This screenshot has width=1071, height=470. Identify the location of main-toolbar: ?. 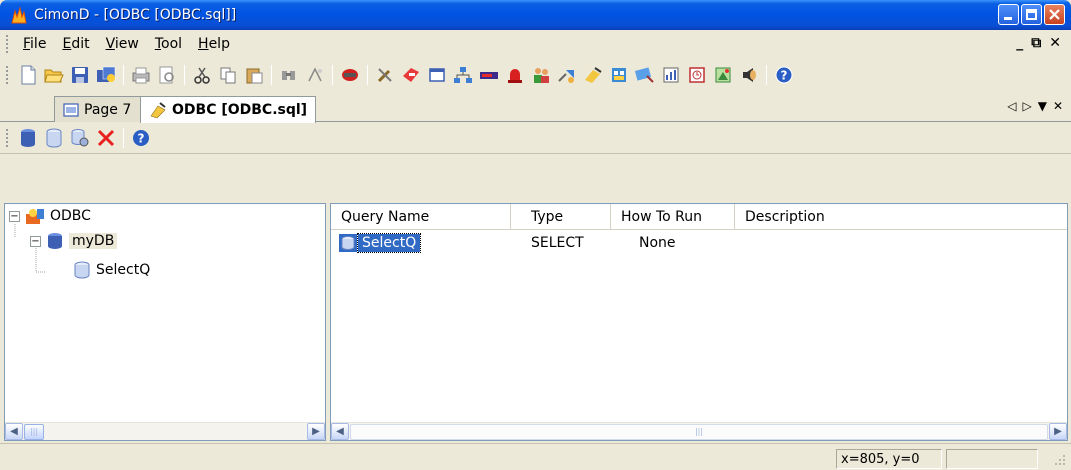
(535, 75).